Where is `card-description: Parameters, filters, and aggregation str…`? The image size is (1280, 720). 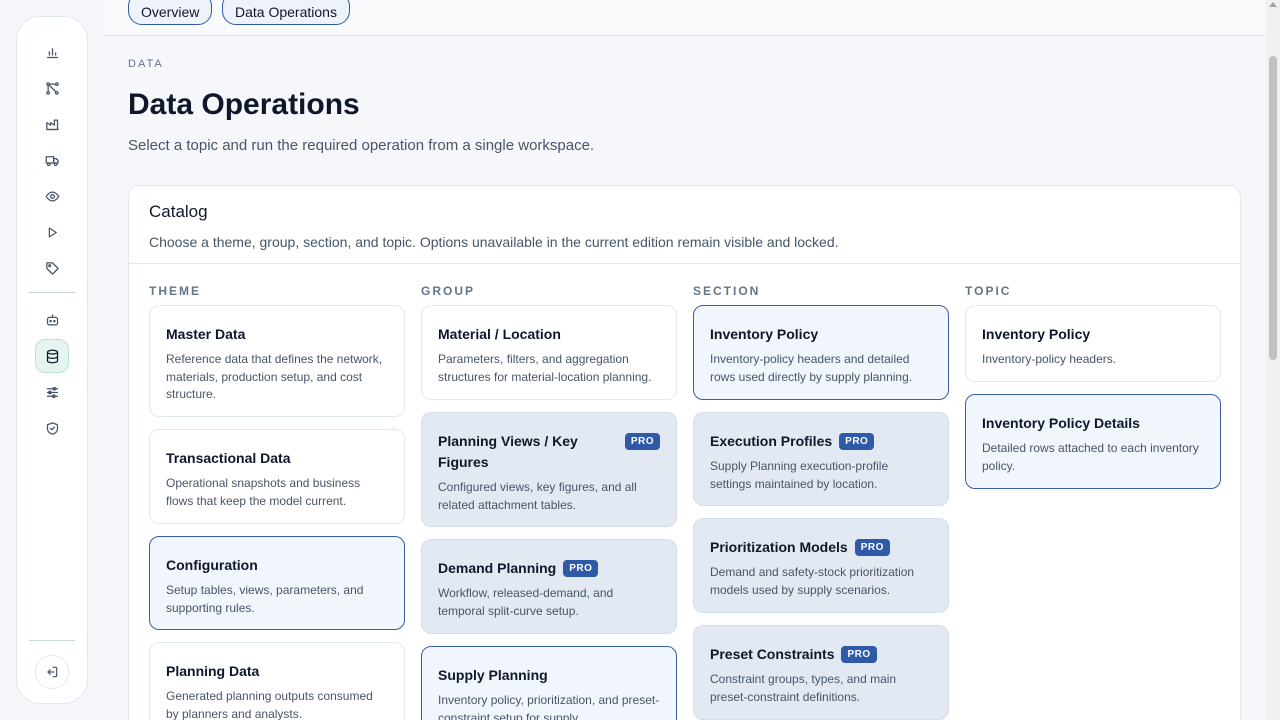 card-description: Parameters, filters, and aggregation str… is located at coordinates (545, 368).